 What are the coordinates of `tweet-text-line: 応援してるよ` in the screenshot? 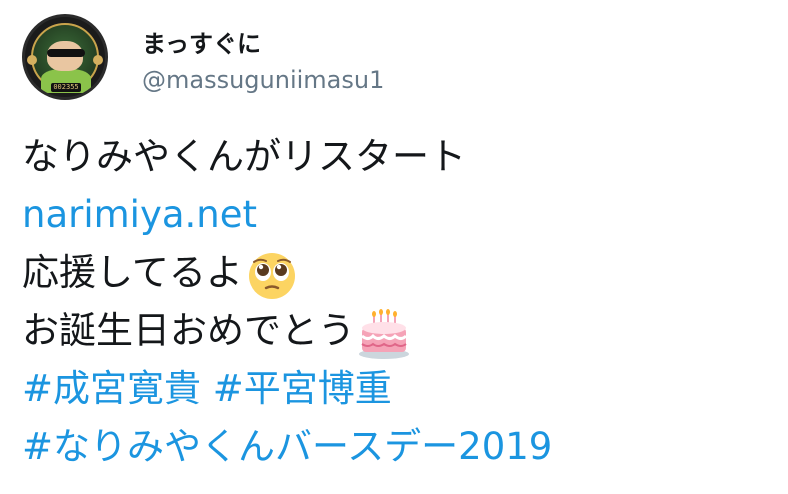 It's located at (397, 273).